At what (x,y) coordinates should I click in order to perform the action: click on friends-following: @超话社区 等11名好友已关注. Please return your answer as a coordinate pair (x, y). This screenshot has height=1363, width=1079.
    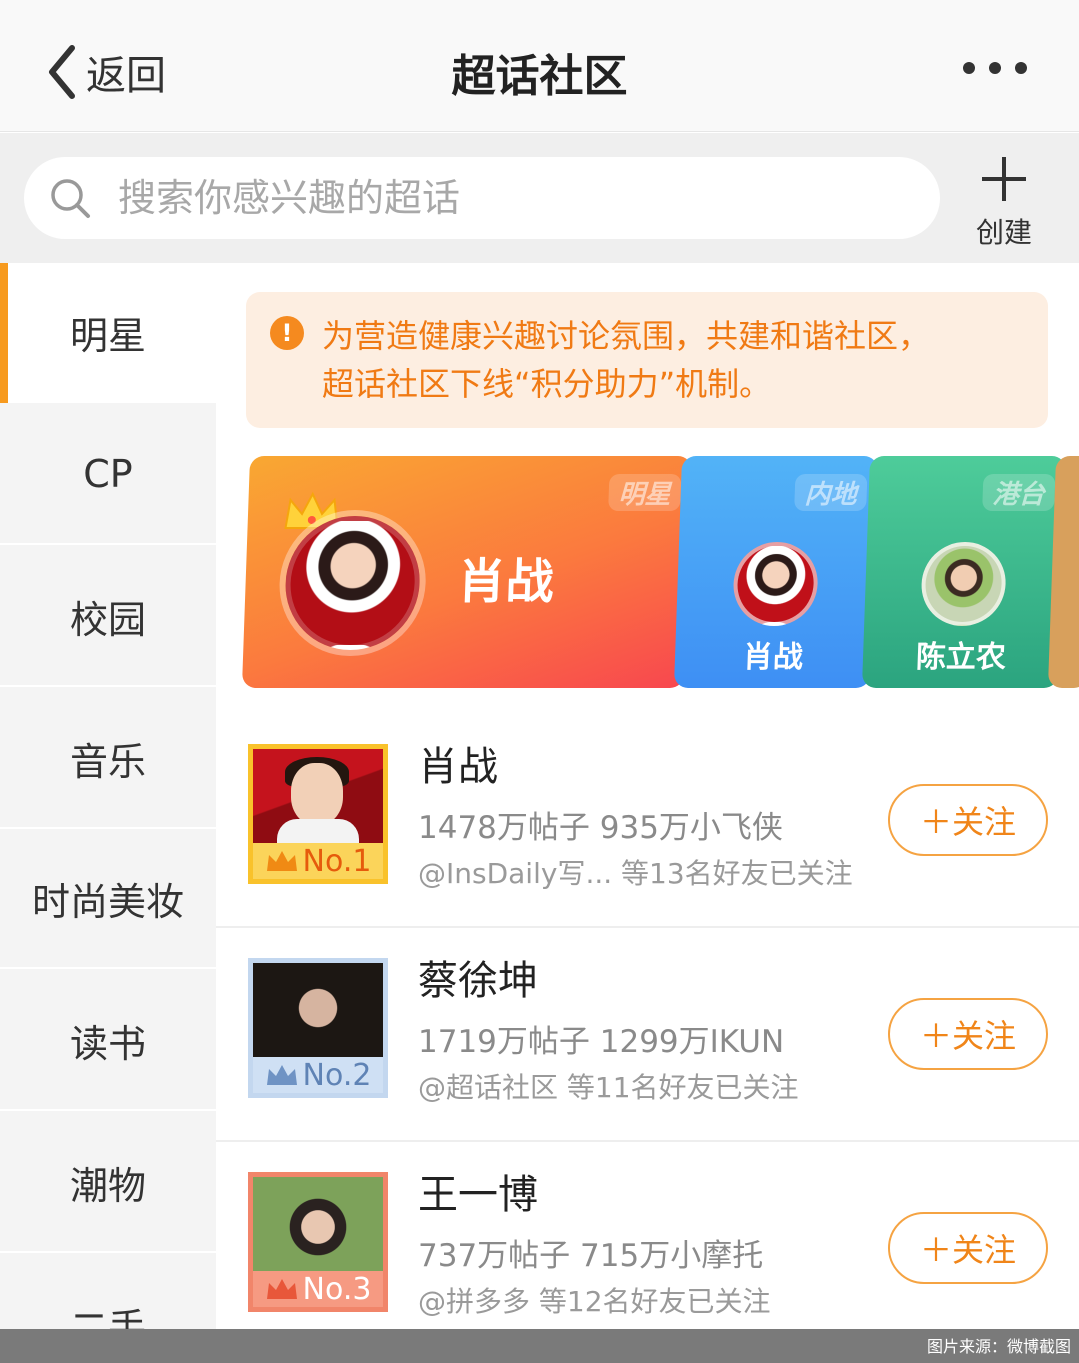
    Looking at the image, I should click on (608, 1087).